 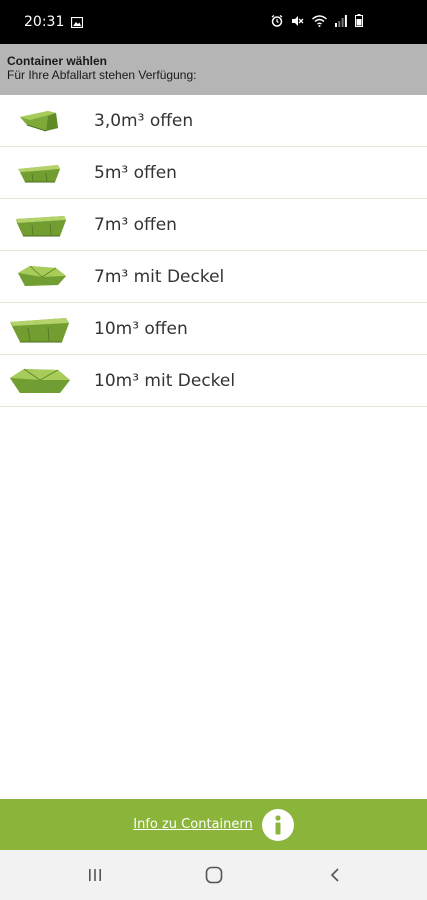 I want to click on home-icon, so click(x=214, y=875).